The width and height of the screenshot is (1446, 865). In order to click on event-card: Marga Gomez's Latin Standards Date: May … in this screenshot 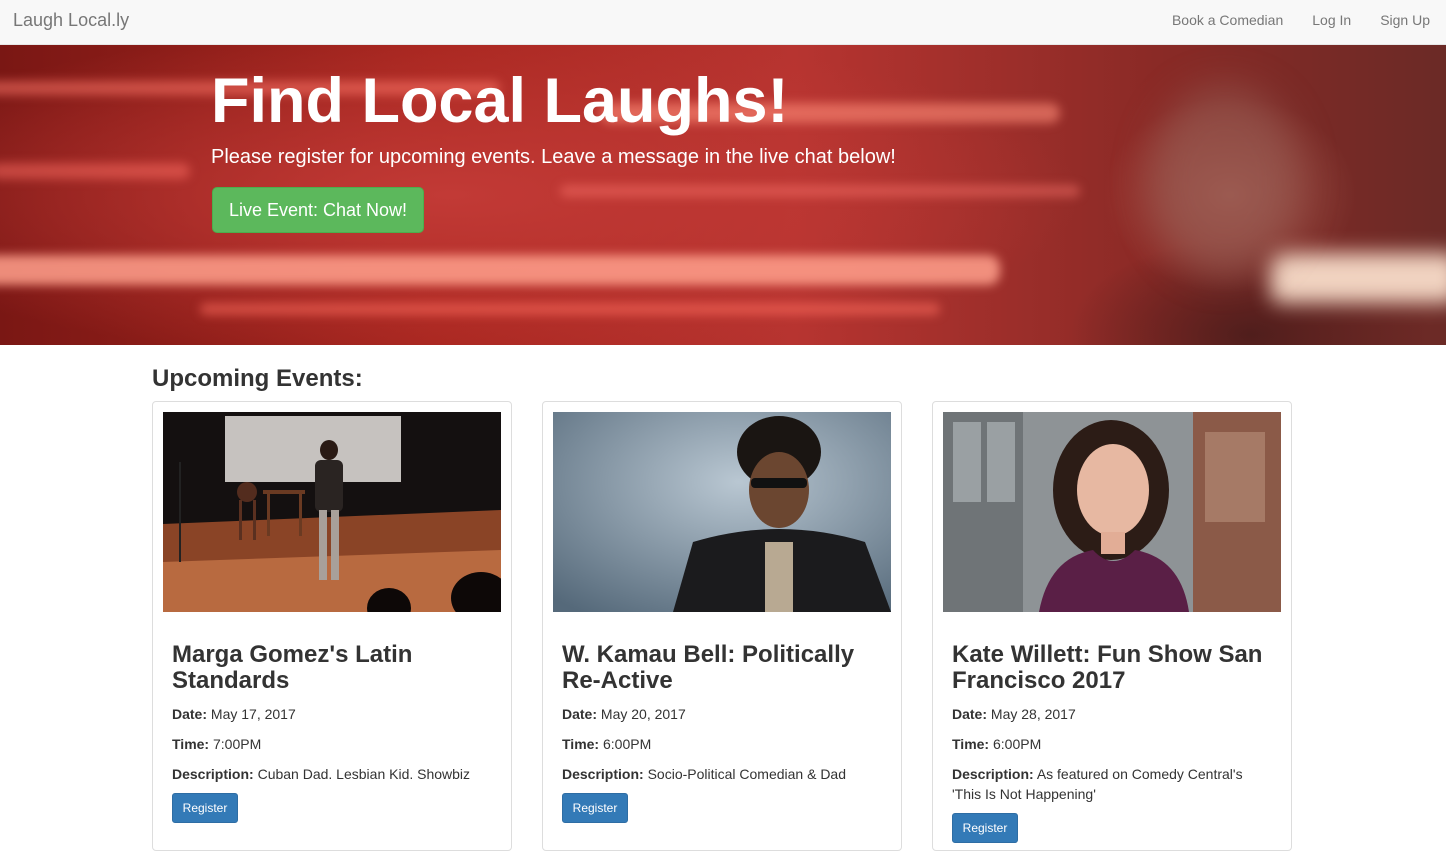, I will do `click(332, 626)`.